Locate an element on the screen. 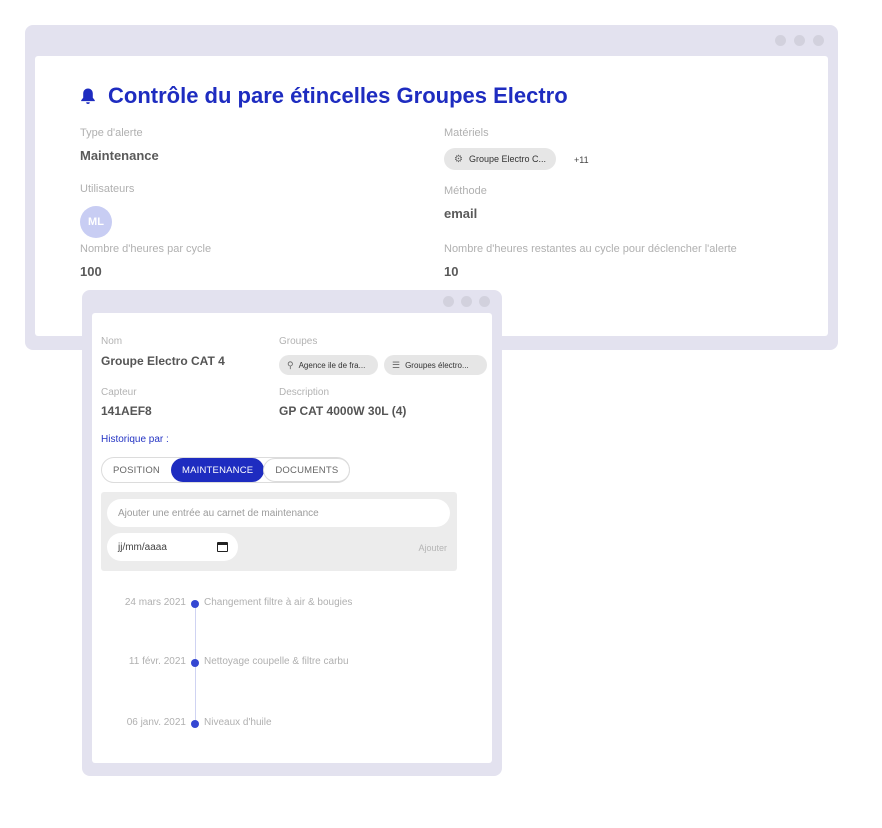 Image resolution: width=882 pixels, height=828 pixels. tab-documents: DOCUMENTS is located at coordinates (307, 470).